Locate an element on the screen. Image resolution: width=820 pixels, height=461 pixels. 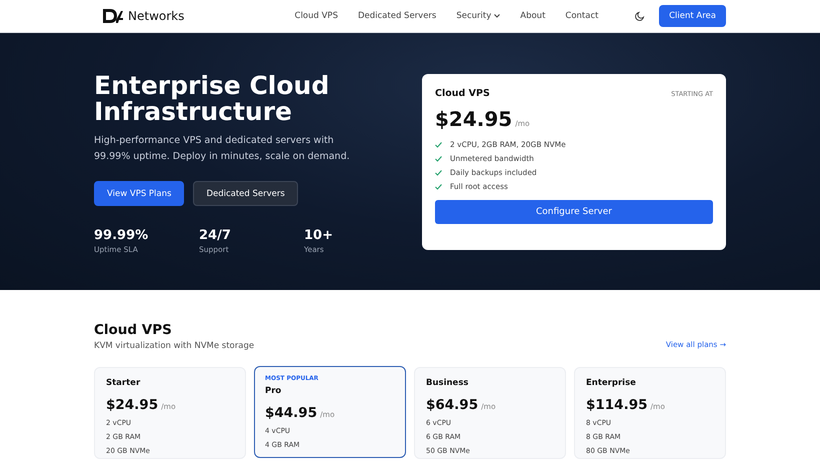
logo-icon is located at coordinates (113, 16).